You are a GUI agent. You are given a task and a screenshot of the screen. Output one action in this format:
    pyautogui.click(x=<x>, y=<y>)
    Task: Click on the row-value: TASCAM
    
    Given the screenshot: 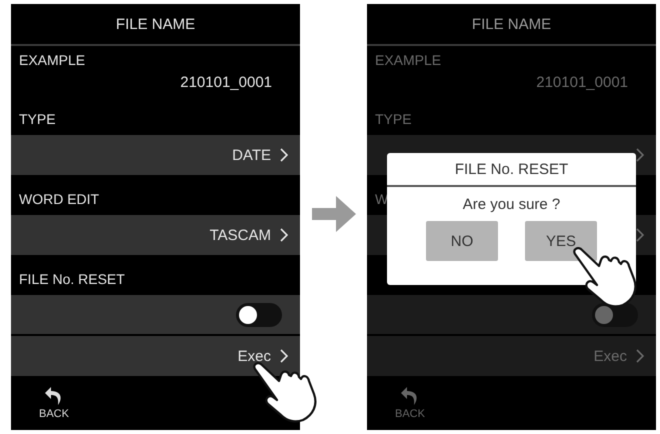 What is the action you would take?
    pyautogui.click(x=240, y=235)
    